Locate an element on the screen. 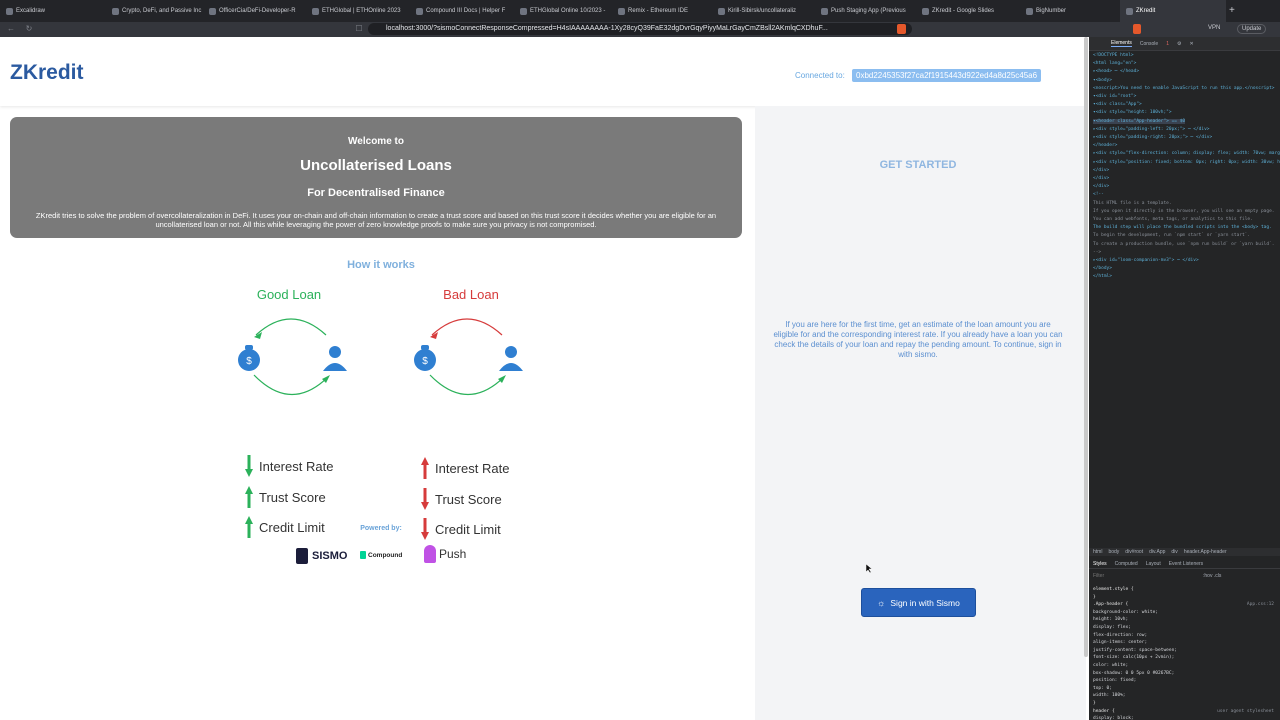 Image resolution: width=1280 pixels, height=720 pixels. tab-elements: Elements is located at coordinates (1121, 43).